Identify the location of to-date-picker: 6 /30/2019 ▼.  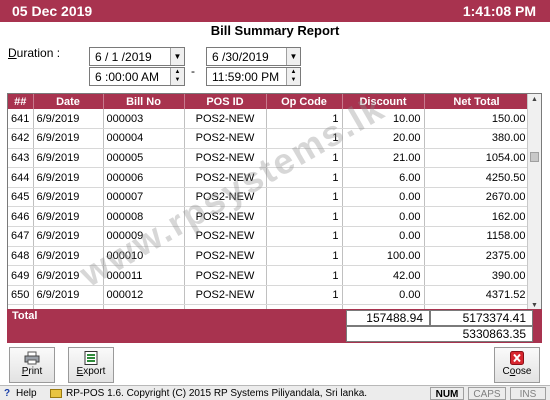
(253, 56).